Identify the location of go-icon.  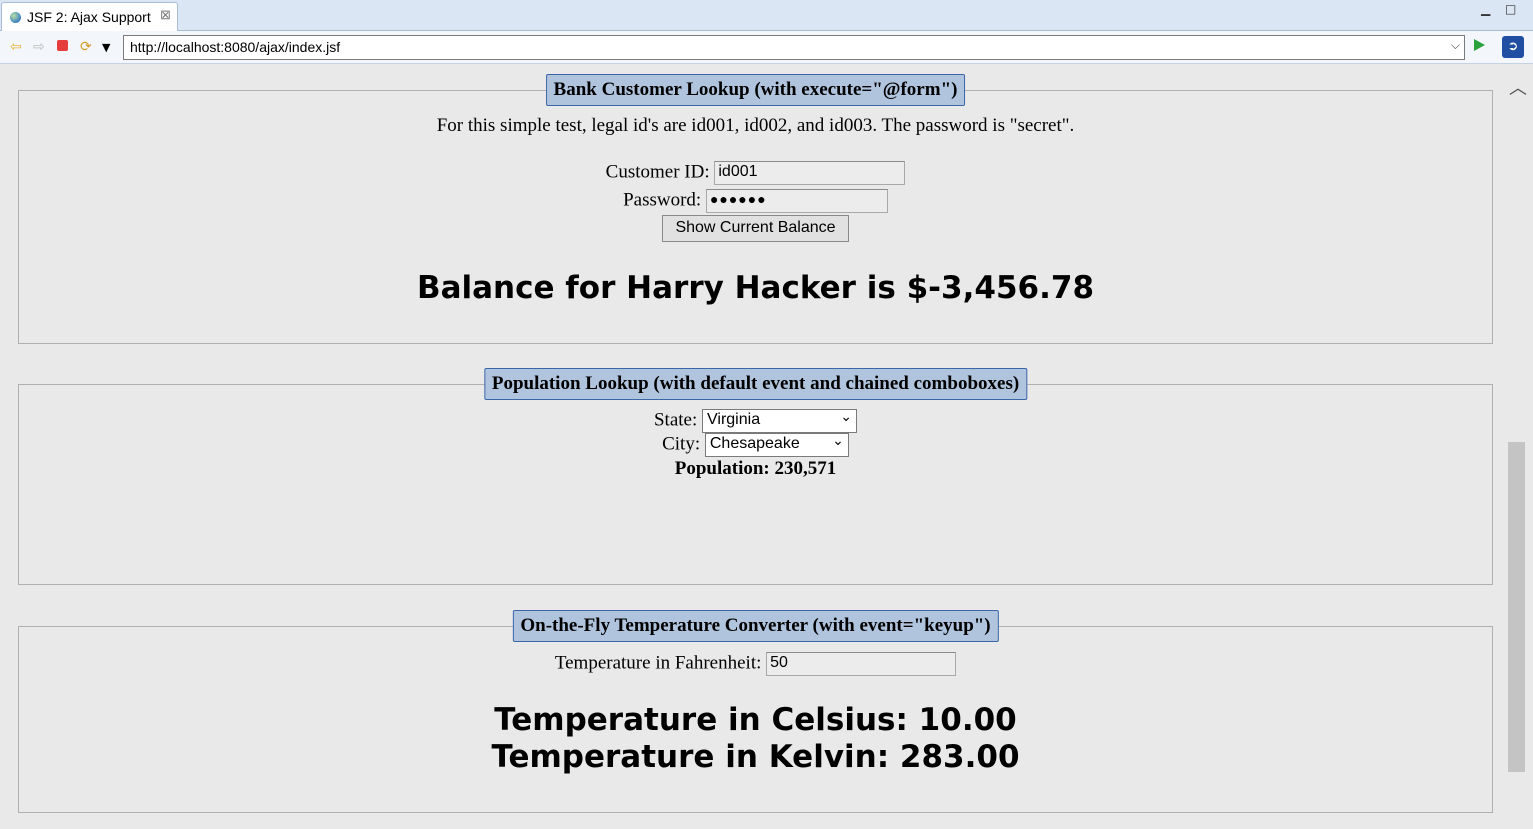
(1479, 45).